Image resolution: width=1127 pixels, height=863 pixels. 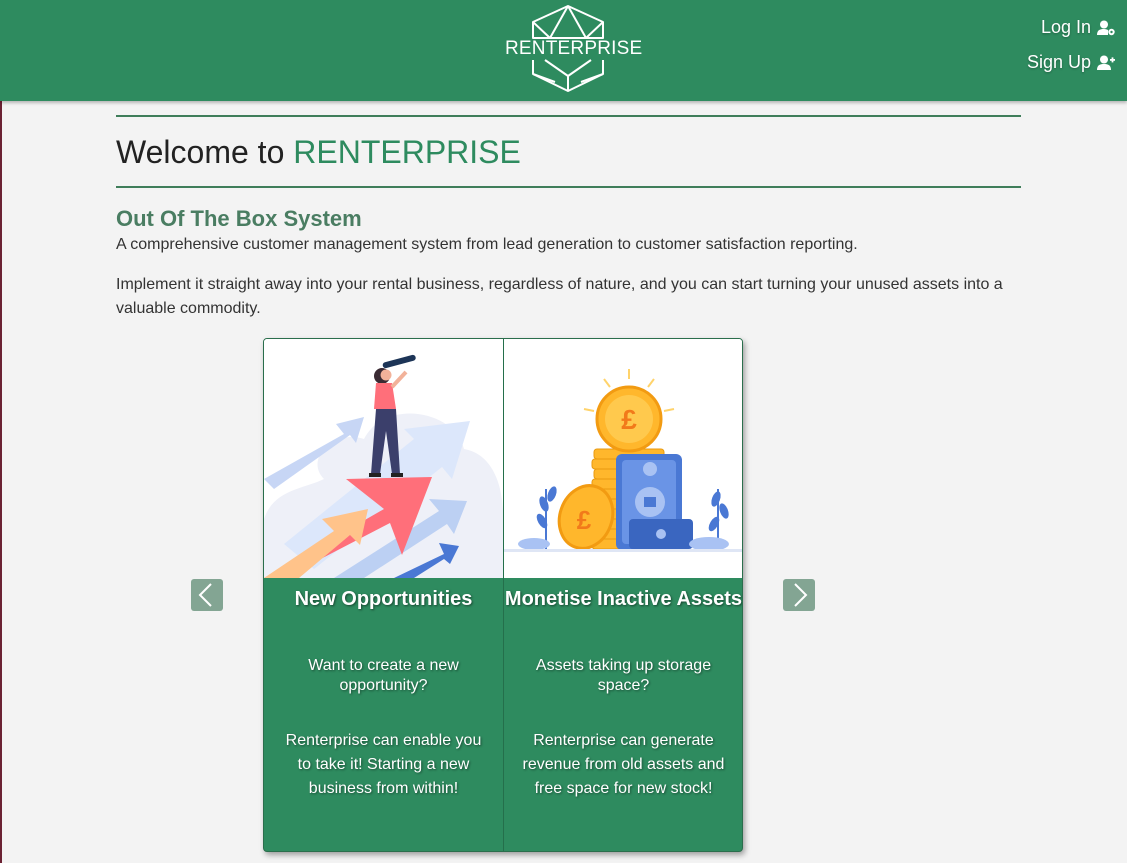 I want to click on chevron-right-icon, so click(x=801, y=595).